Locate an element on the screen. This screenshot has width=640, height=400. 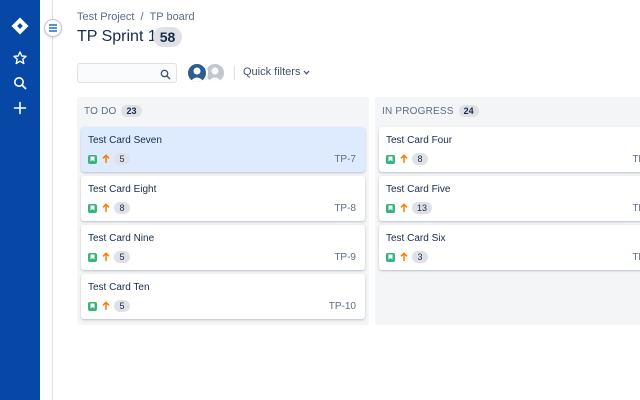
search-field is located at coordinates (127, 73).